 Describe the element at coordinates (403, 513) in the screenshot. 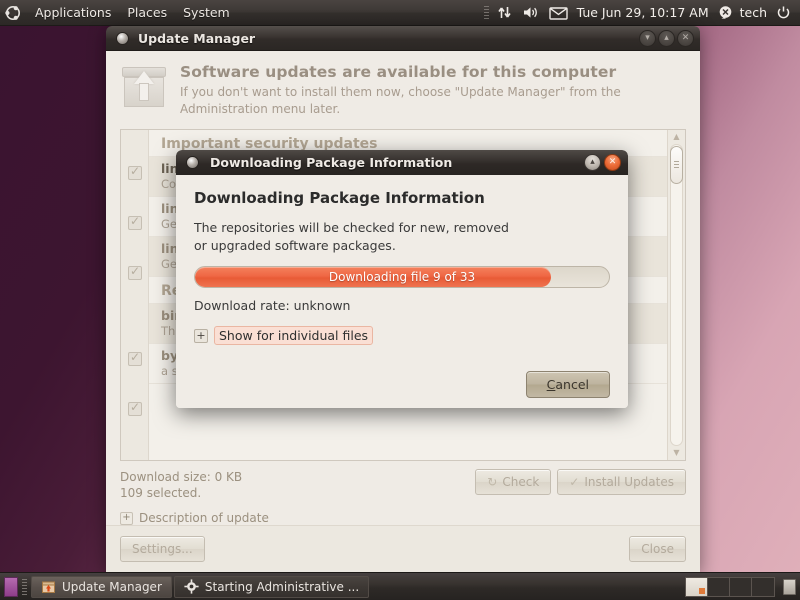

I see `description-expander: + Description of update` at that location.